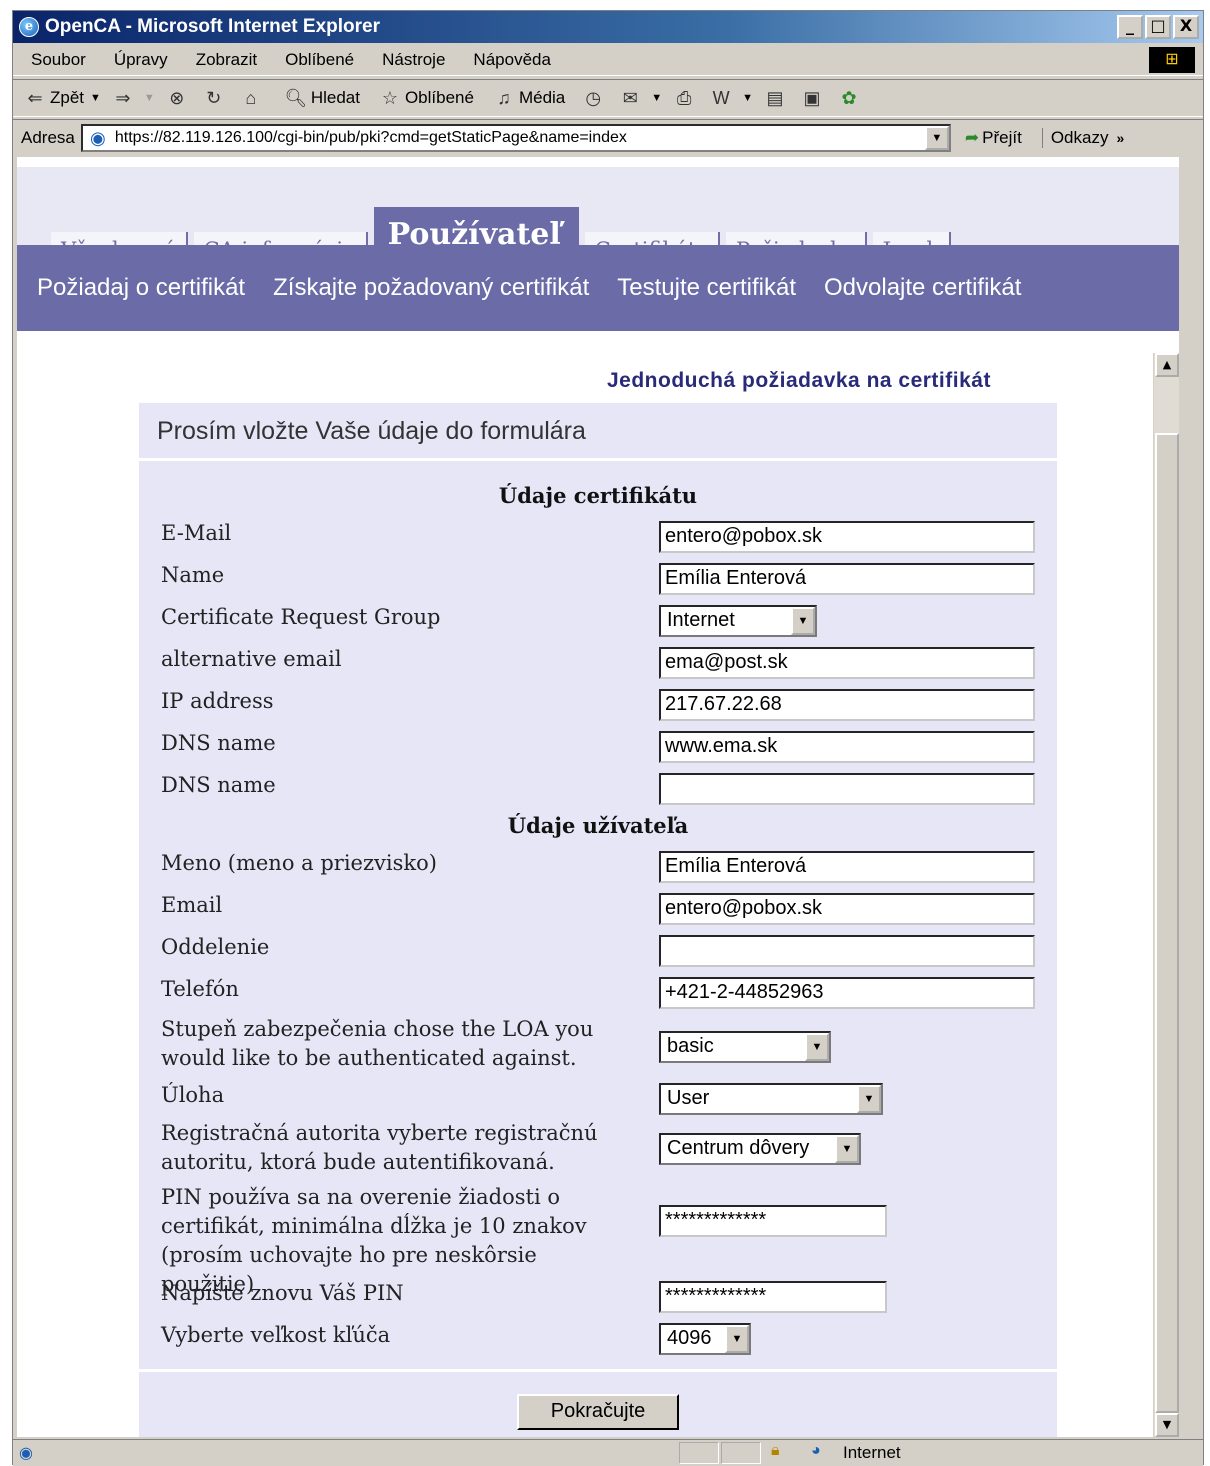  What do you see at coordinates (601, 749) in the screenshot?
I see `form-row: DNS name www.ema.sk` at bounding box center [601, 749].